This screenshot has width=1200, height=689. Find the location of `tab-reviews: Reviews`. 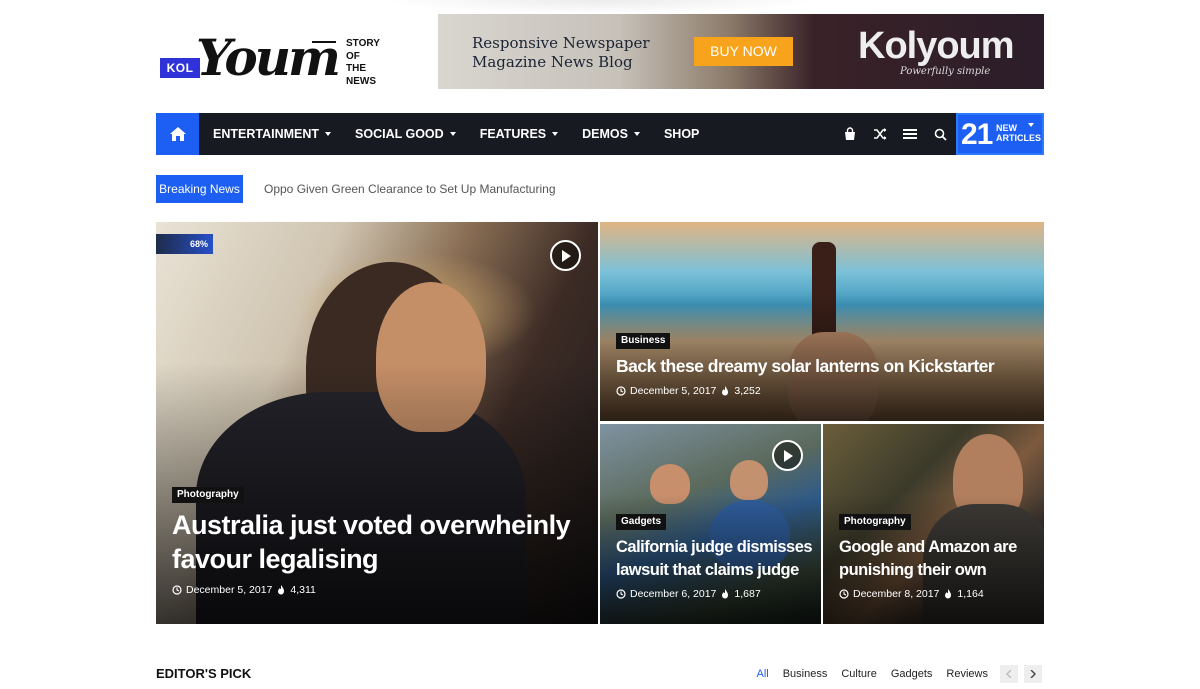

tab-reviews: Reviews is located at coordinates (967, 674).